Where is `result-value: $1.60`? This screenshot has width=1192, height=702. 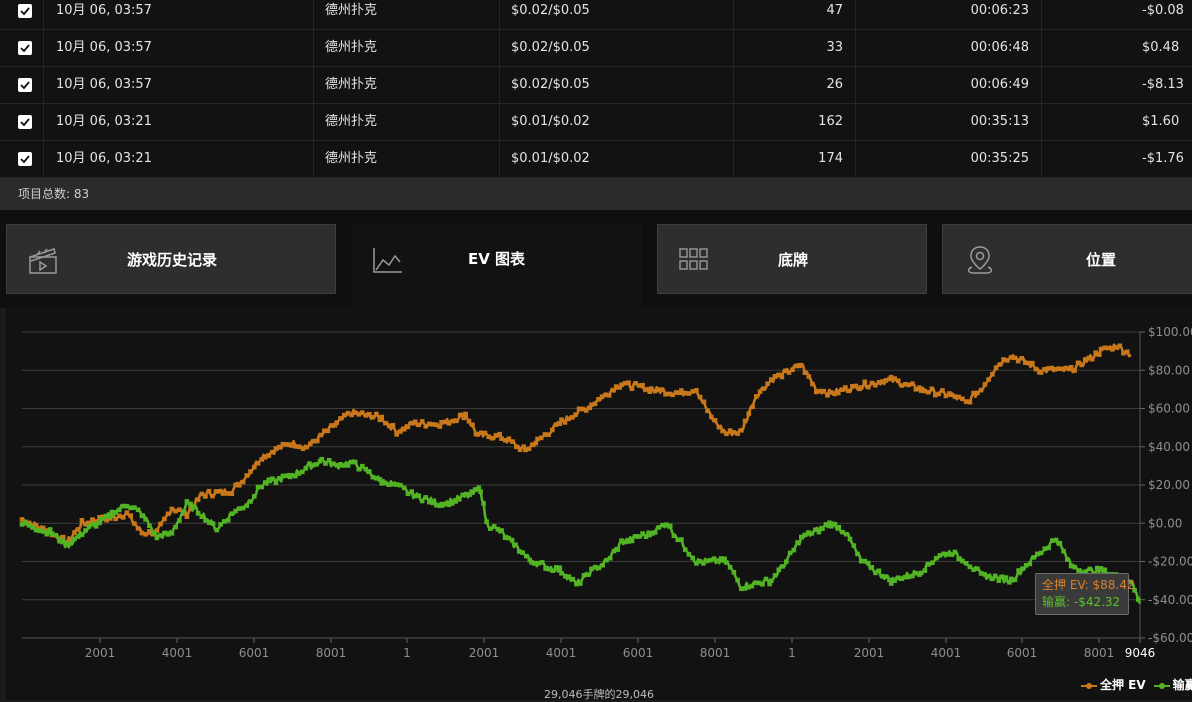
result-value: $1.60 is located at coordinates (1161, 121).